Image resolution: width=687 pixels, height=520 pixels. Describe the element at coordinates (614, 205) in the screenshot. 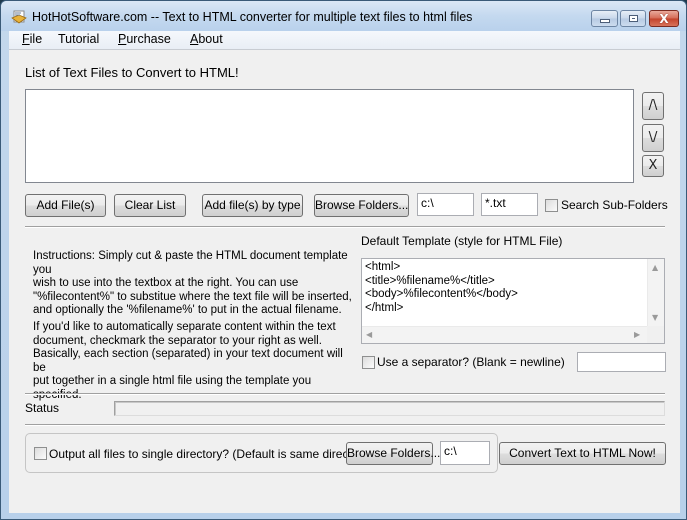

I see `search-subfolders-label: Search Sub-Folders` at that location.